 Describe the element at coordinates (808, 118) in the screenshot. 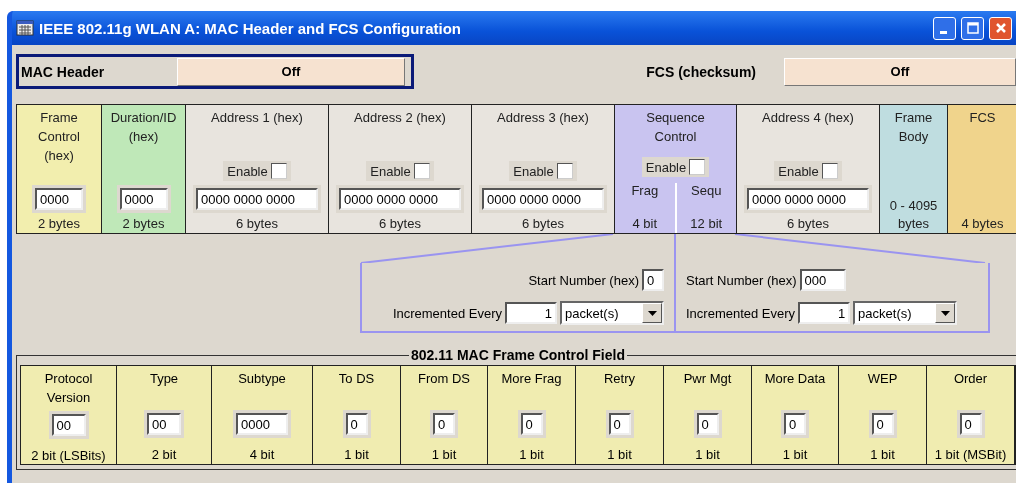

I see `column-title: Address 4 (hex)` at that location.